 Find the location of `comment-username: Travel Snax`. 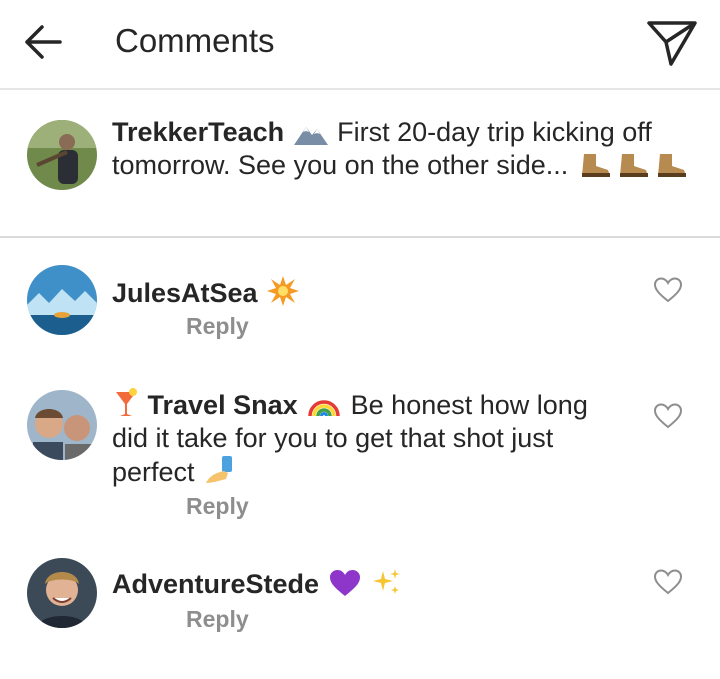

comment-username: Travel Snax is located at coordinates (223, 405).